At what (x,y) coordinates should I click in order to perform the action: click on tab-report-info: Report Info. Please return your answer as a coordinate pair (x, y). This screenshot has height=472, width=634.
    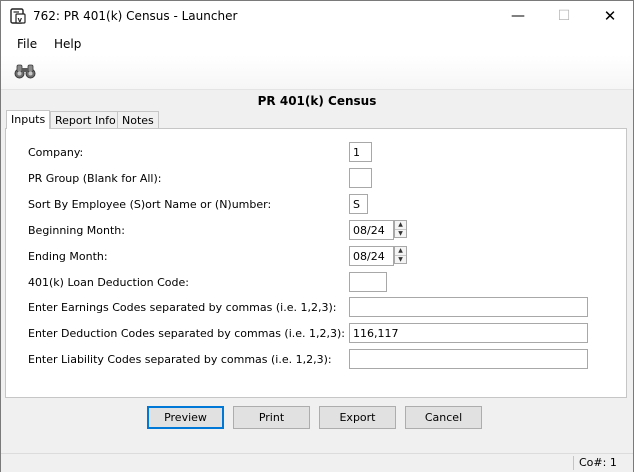
    Looking at the image, I should click on (85, 120).